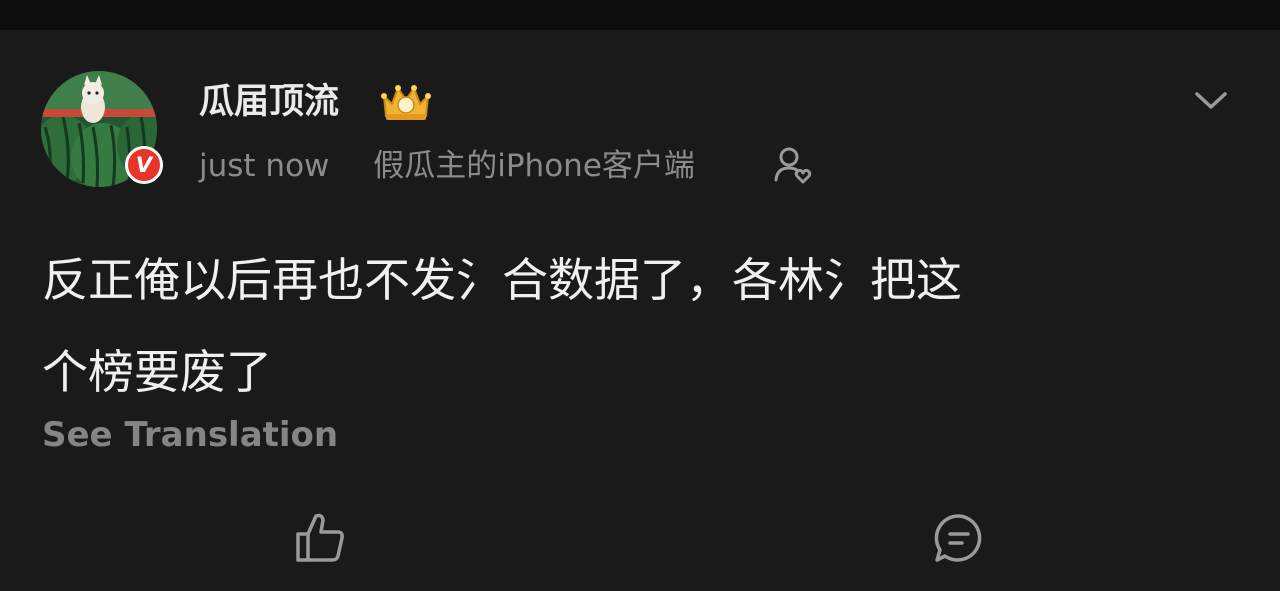 The height and width of the screenshot is (591, 1280). I want to click on top-bar, so click(640, 15).